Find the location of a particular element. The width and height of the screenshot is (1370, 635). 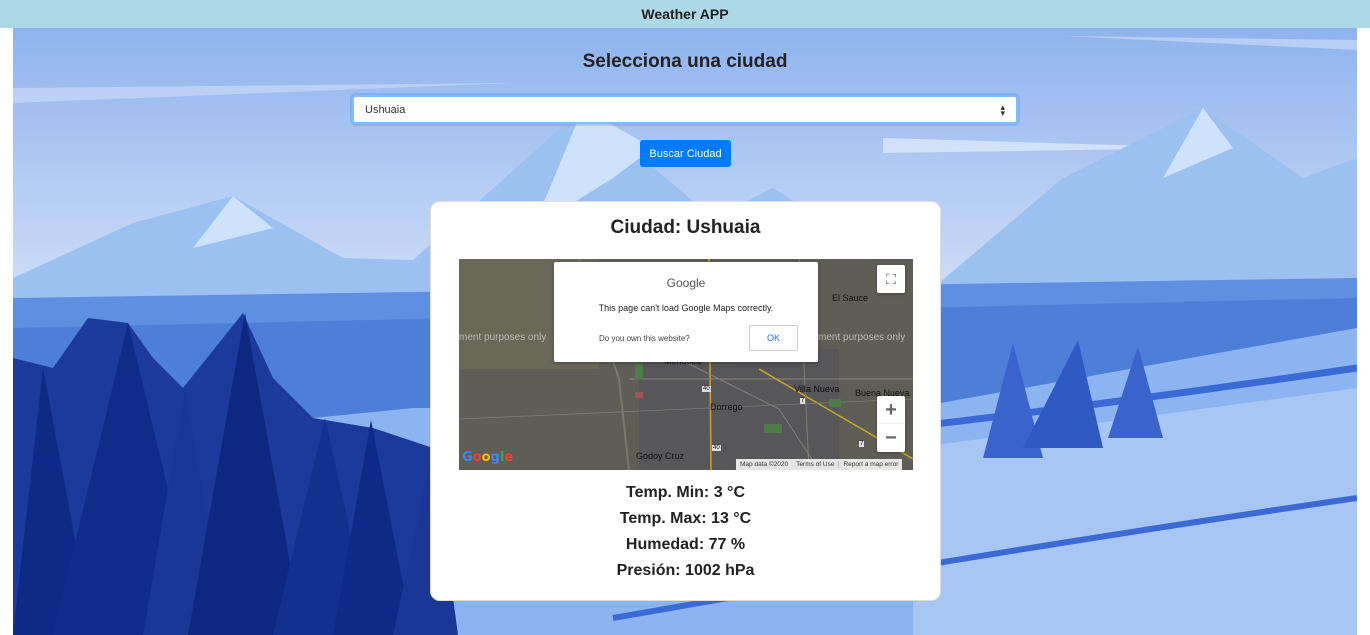

card-title: Ciudad: Ushuaia is located at coordinates (685, 227).